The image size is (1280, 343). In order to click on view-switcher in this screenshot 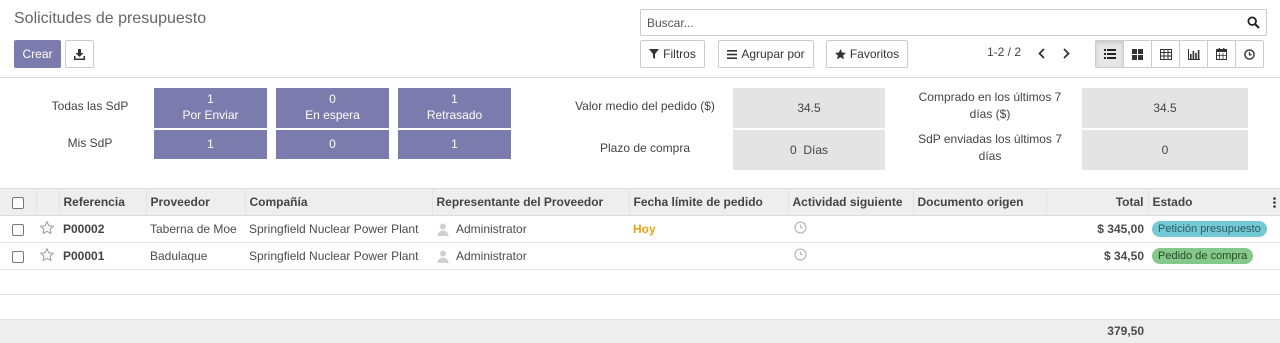, I will do `click(1179, 54)`.